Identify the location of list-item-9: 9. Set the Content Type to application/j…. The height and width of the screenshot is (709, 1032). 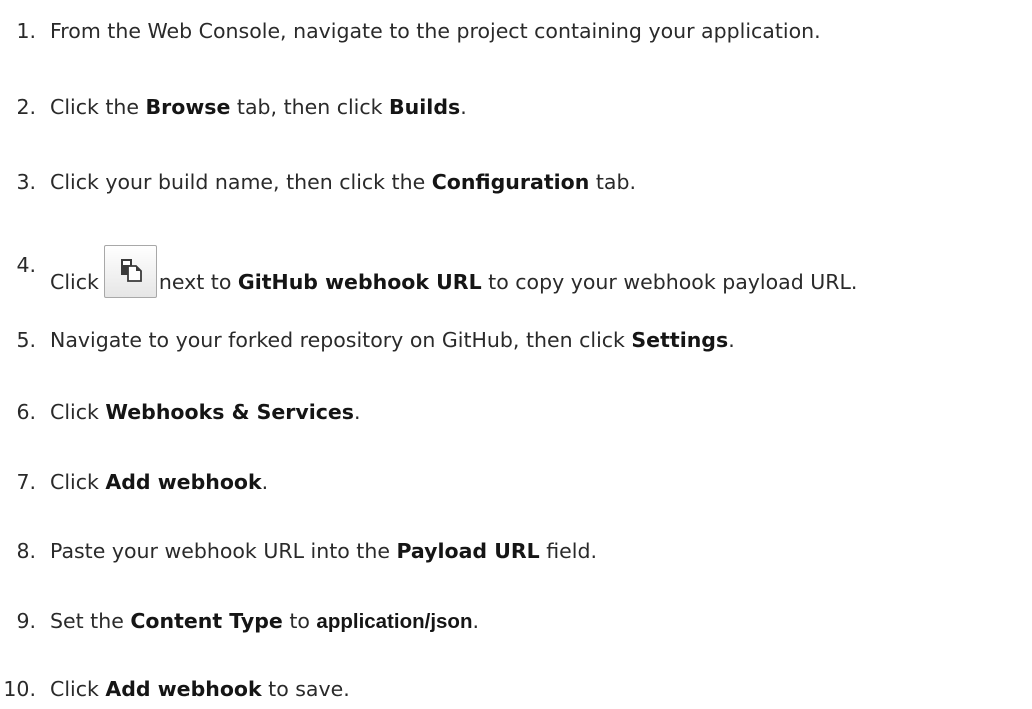
(516, 621).